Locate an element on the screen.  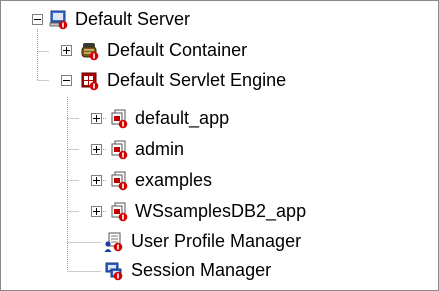
tree-item-user-profile-manager: User Profile Manager is located at coordinates (216, 241).